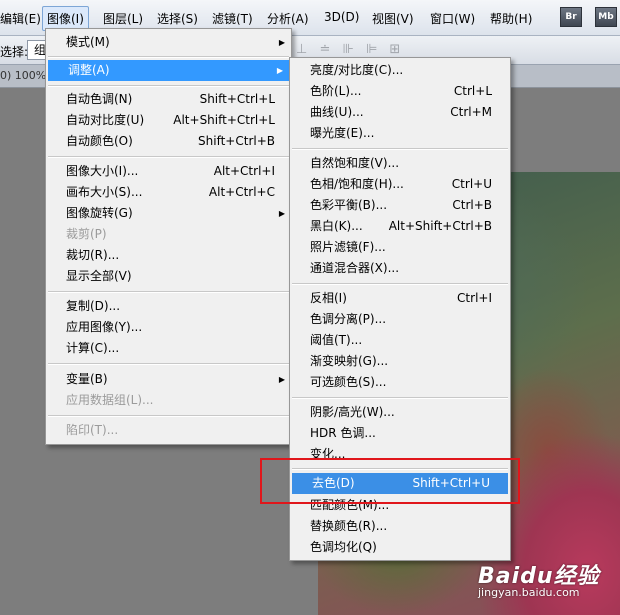 Image resolution: width=620 pixels, height=615 pixels. Describe the element at coordinates (86, 234) in the screenshot. I see `menu-item-crop: 裁剪(P)` at that location.